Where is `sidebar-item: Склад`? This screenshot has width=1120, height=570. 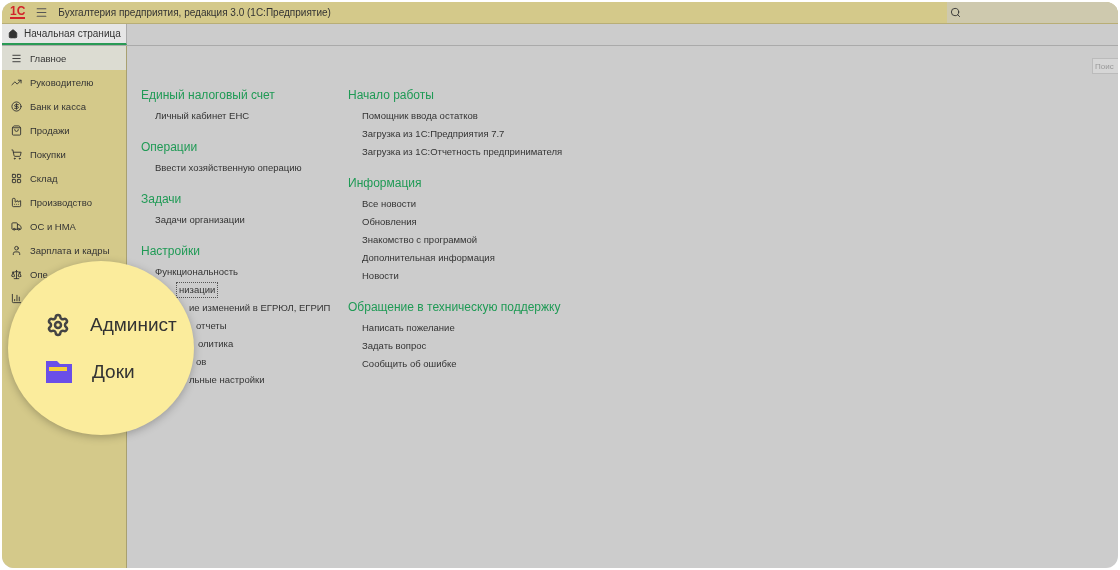
sidebar-item: Склад is located at coordinates (32, 178).